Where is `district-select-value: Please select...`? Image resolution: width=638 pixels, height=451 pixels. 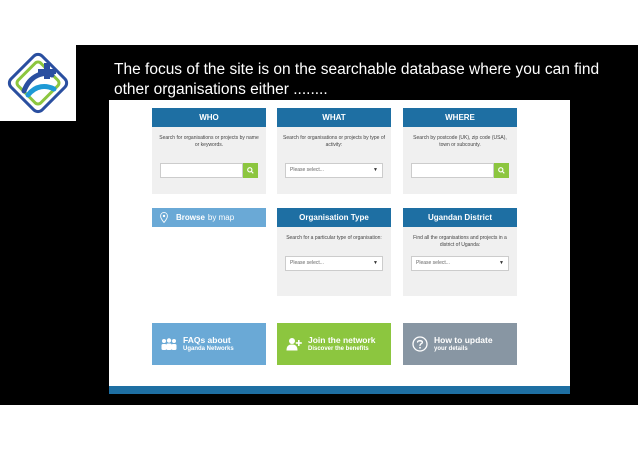 district-select-value: Please select... is located at coordinates (433, 263).